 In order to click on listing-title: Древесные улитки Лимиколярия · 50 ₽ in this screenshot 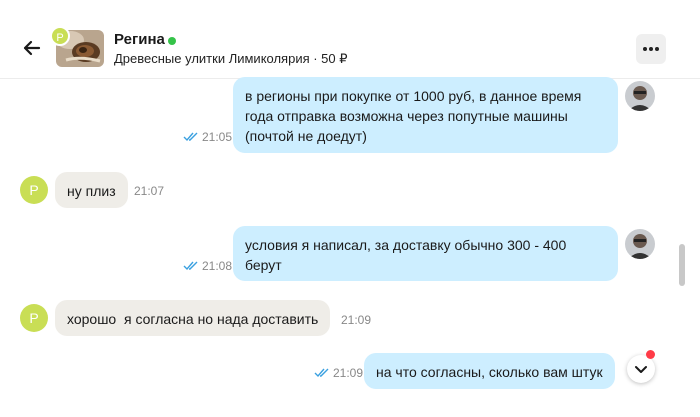, I will do `click(231, 59)`.